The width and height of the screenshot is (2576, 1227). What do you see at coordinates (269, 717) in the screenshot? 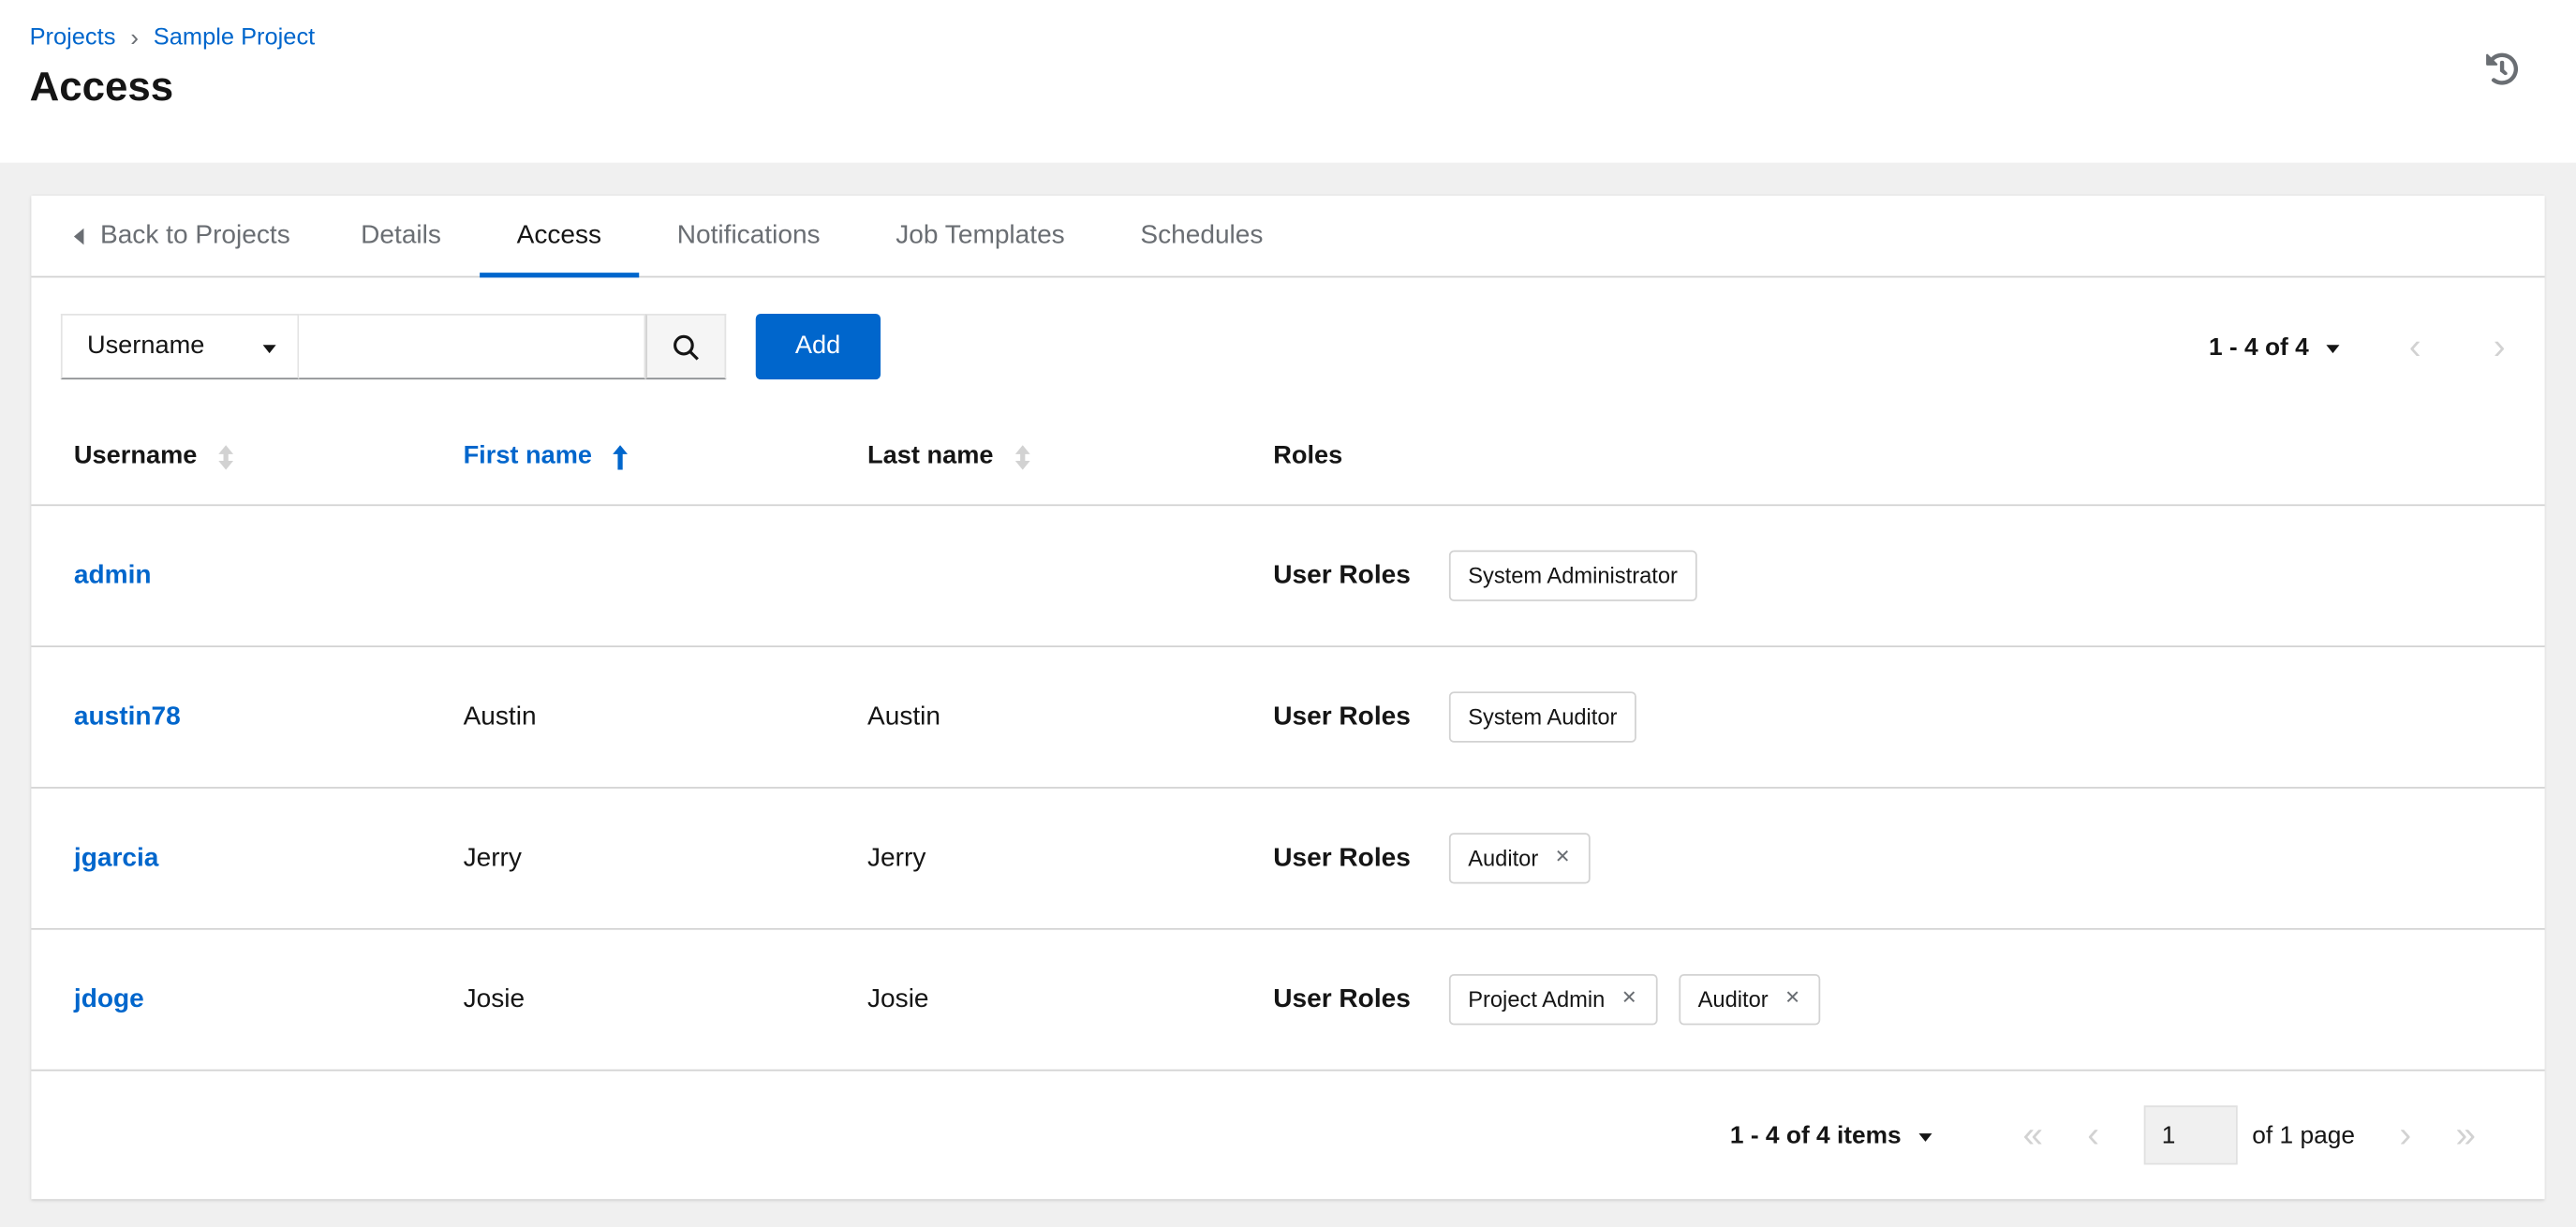
I see `username-cell: austin78` at bounding box center [269, 717].